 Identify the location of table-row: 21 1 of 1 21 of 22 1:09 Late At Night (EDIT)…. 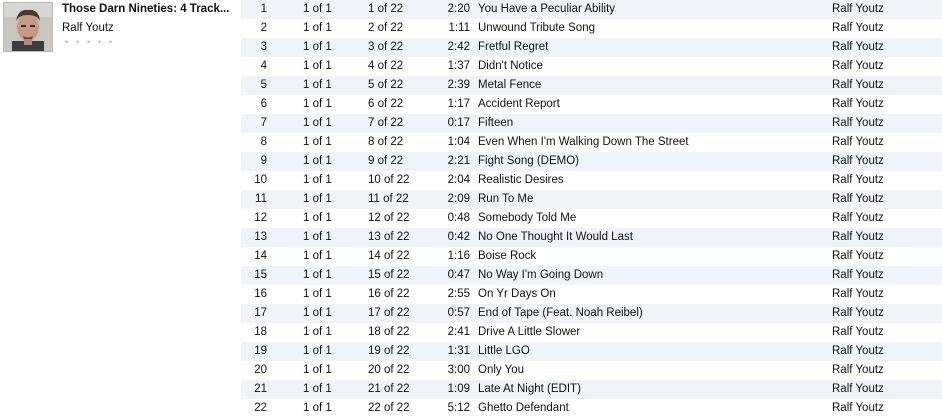
(591, 389).